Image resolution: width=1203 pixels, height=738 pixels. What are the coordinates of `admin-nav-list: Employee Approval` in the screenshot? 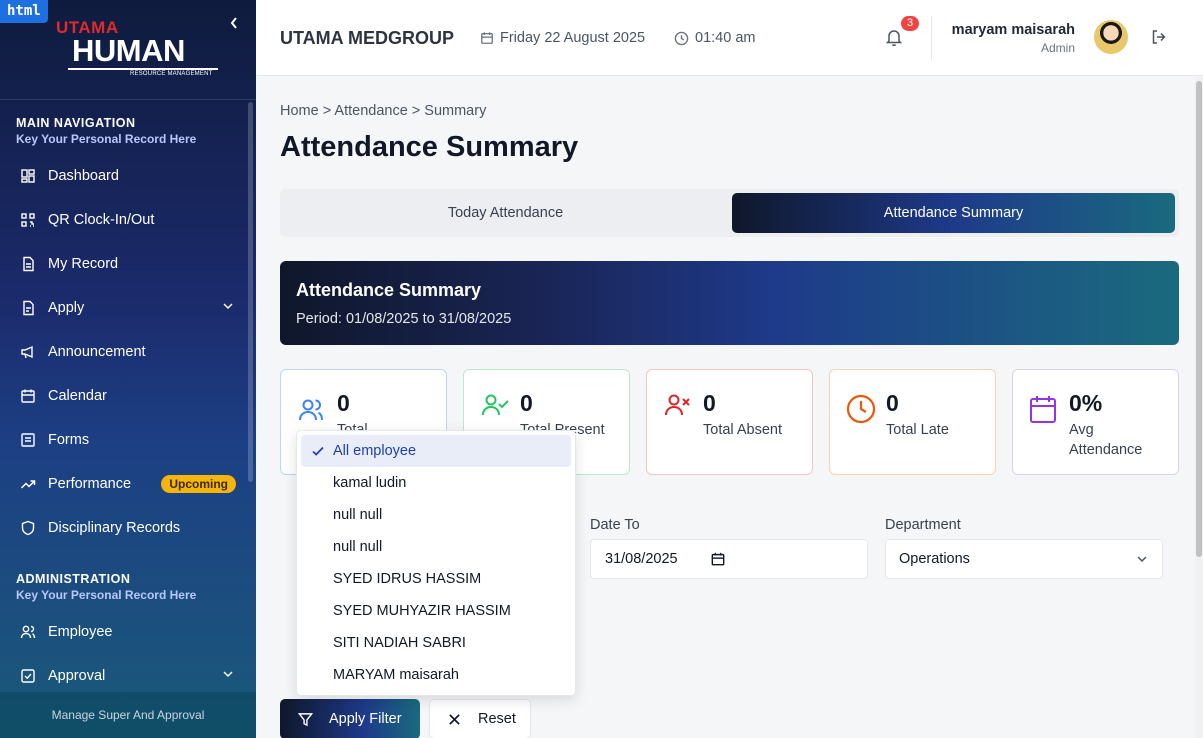 It's located at (128, 654).